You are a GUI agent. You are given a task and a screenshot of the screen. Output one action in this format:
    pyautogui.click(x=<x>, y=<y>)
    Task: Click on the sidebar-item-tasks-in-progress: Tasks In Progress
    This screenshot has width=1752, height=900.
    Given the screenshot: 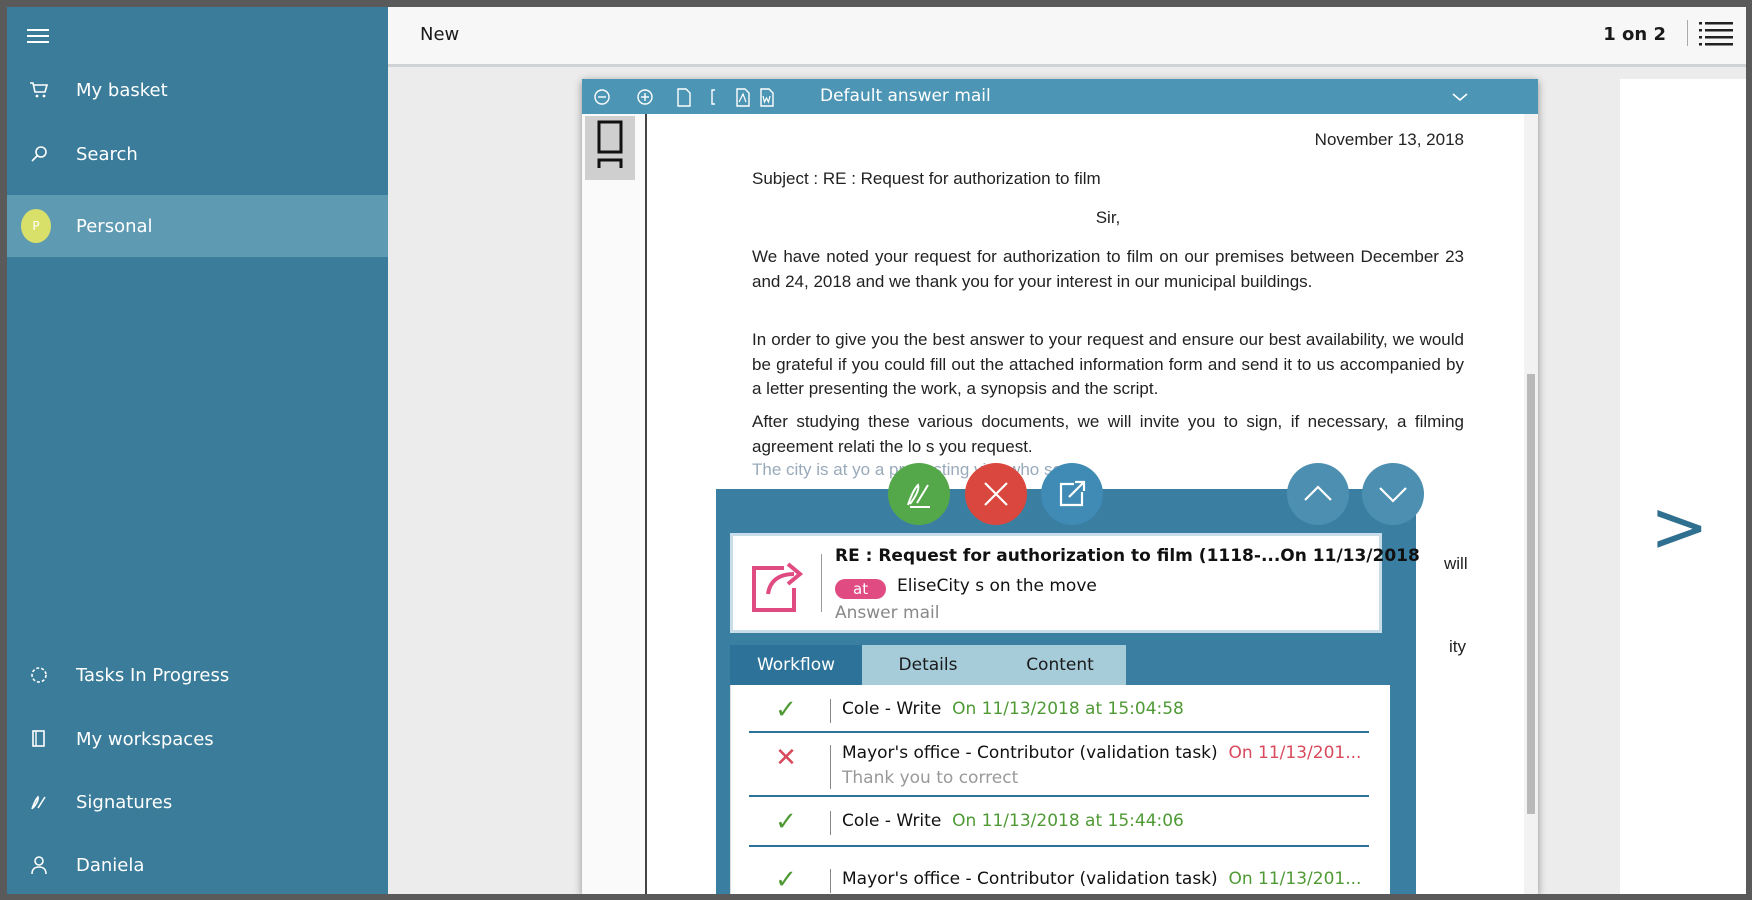 What is the action you would take?
    pyautogui.click(x=197, y=675)
    